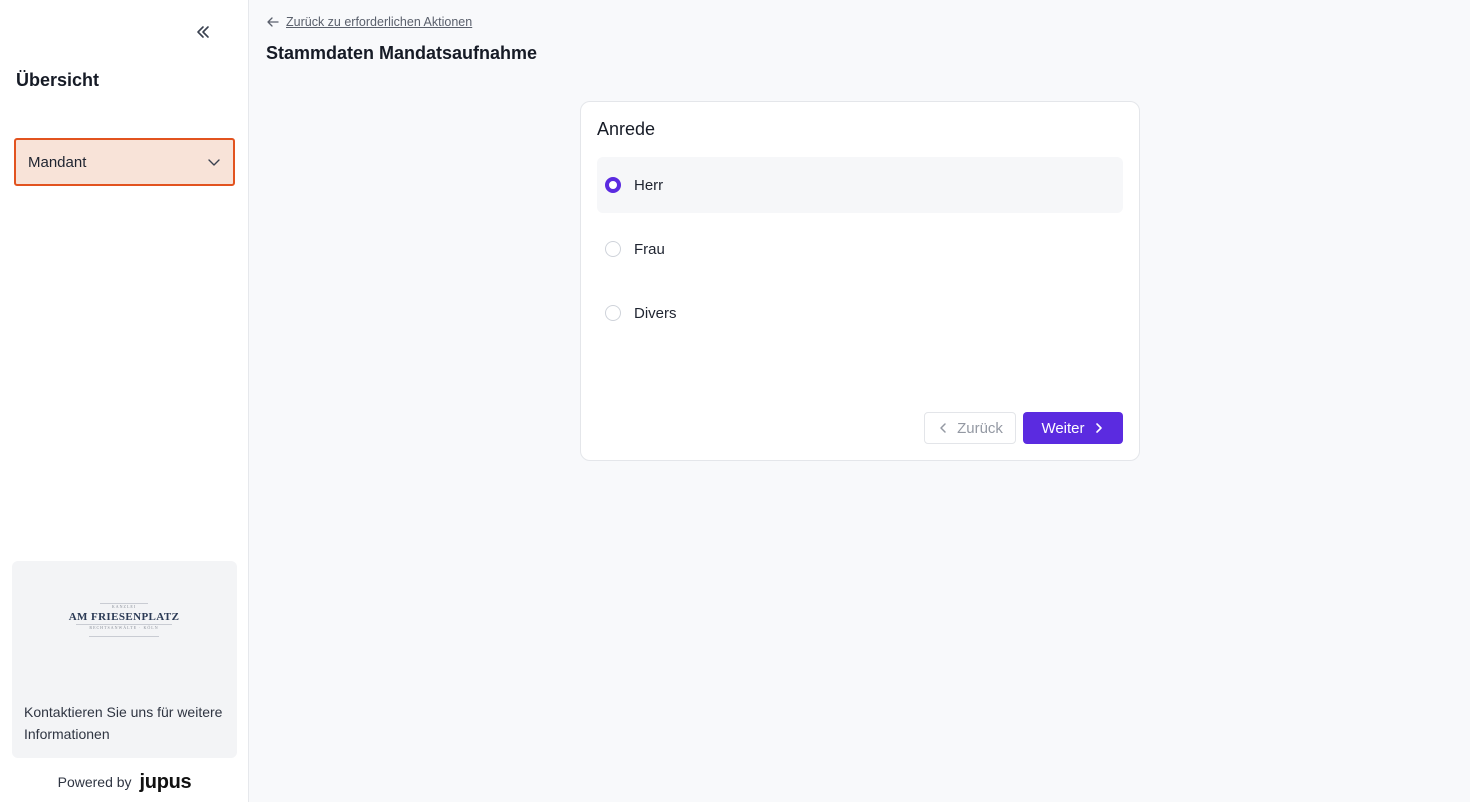 The width and height of the screenshot is (1470, 802). What do you see at coordinates (980, 428) in the screenshot?
I see `back-button-label: Zurück` at bounding box center [980, 428].